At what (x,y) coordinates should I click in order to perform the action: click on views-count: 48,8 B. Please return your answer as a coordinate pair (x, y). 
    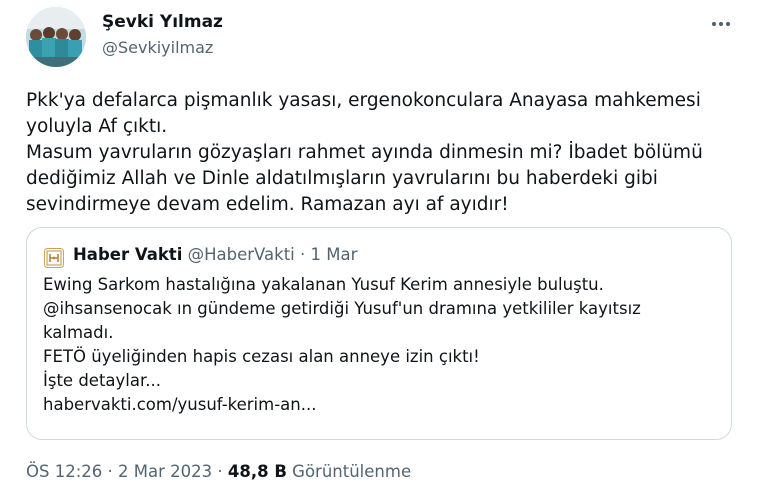
    Looking at the image, I should click on (257, 471).